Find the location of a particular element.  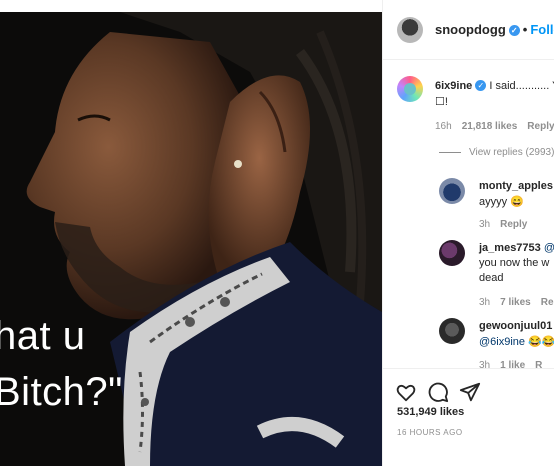

comment-meta: 3h 7 likes Repl is located at coordinates (516, 302).